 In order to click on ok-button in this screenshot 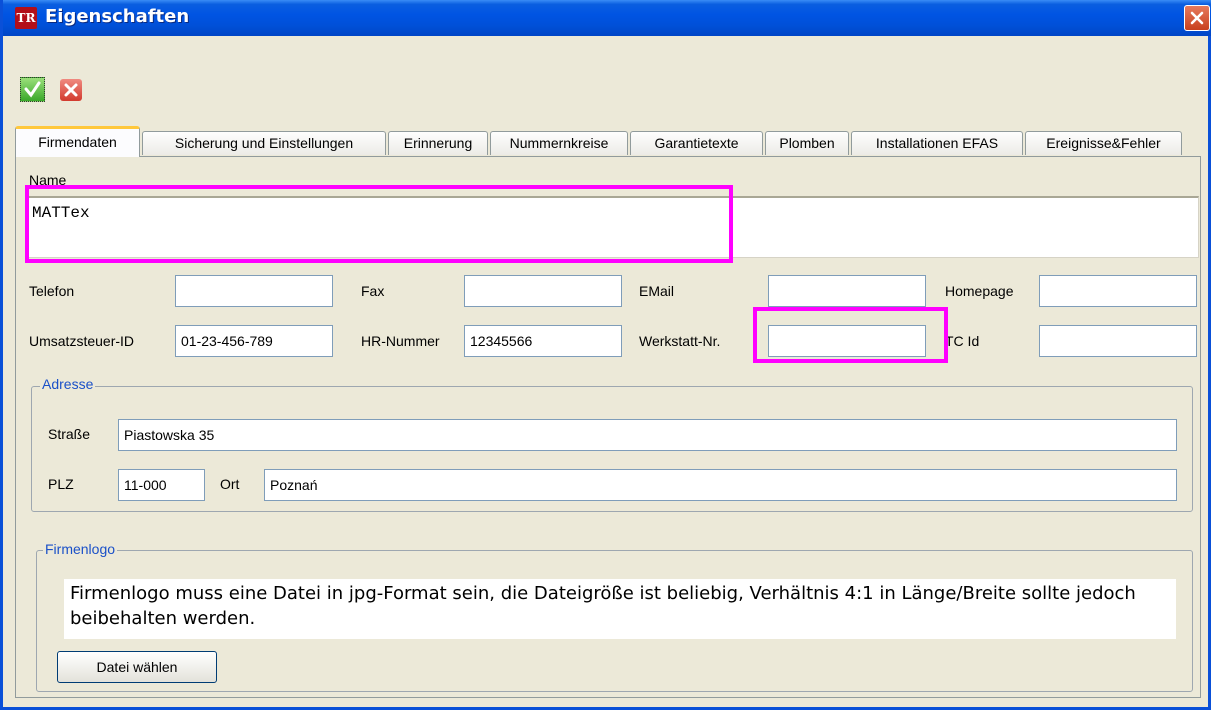, I will do `click(32, 89)`.